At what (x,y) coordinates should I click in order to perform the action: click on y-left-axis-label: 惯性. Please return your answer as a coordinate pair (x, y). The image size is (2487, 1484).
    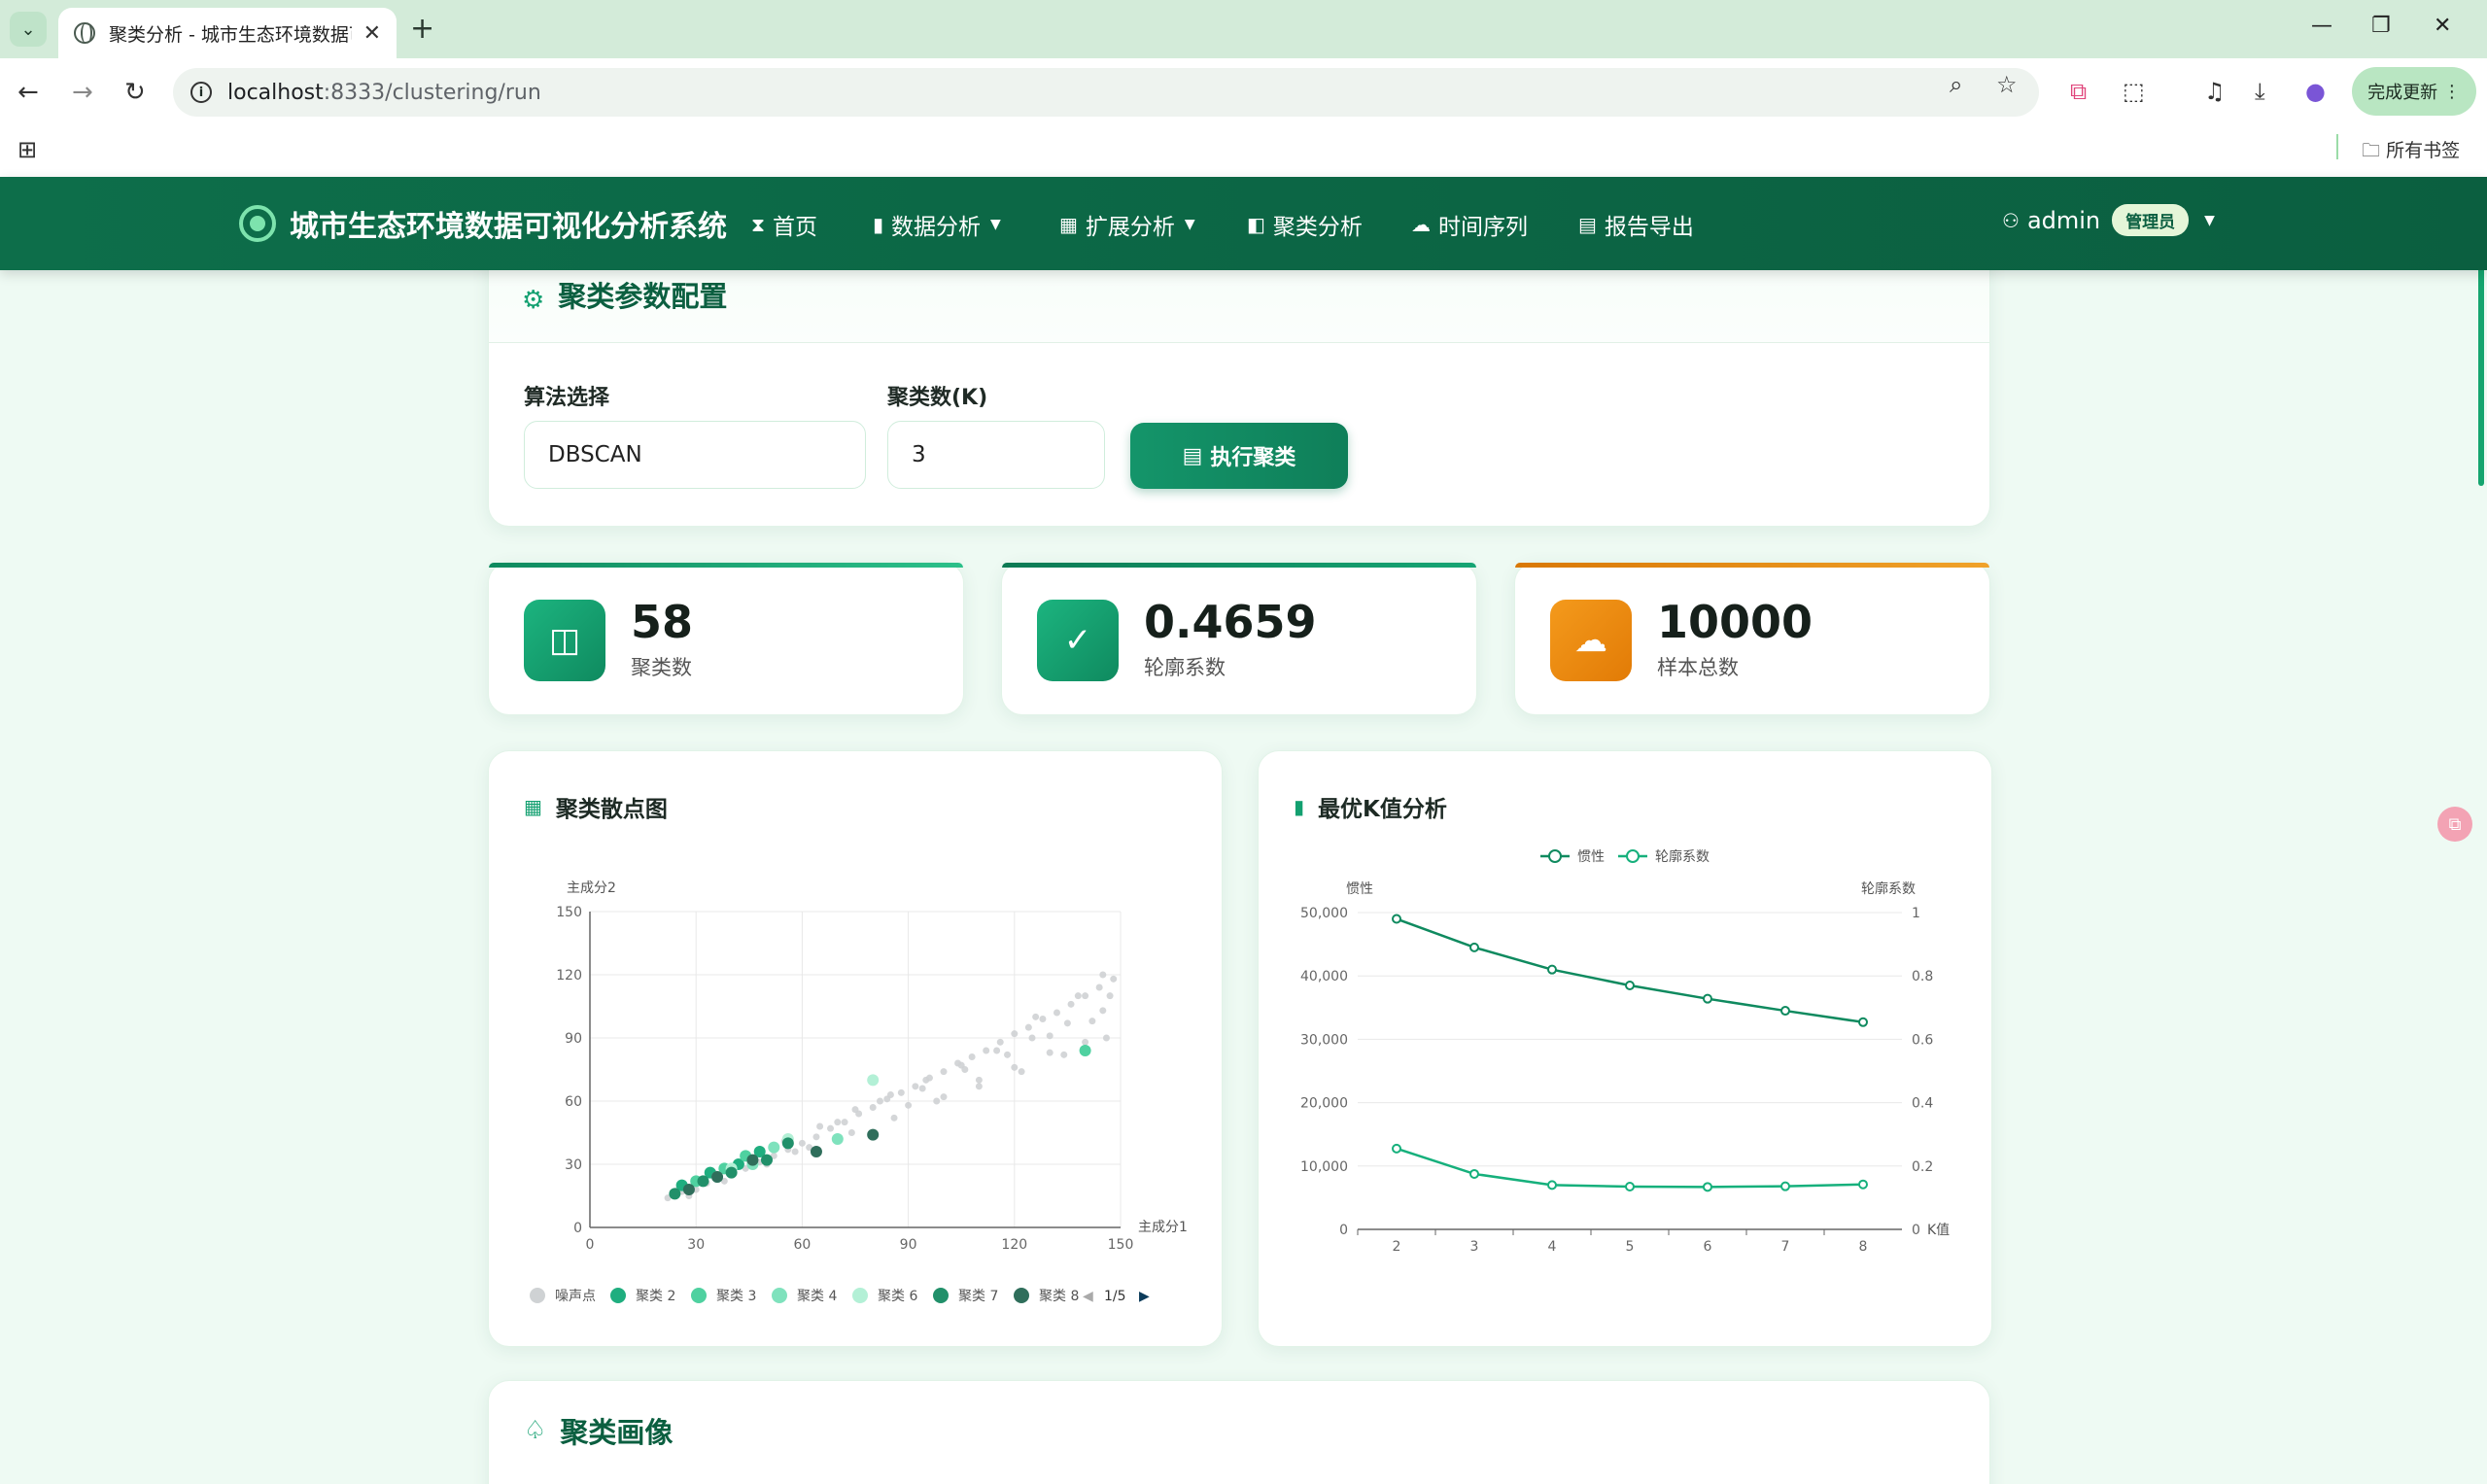
    Looking at the image, I should click on (1359, 888).